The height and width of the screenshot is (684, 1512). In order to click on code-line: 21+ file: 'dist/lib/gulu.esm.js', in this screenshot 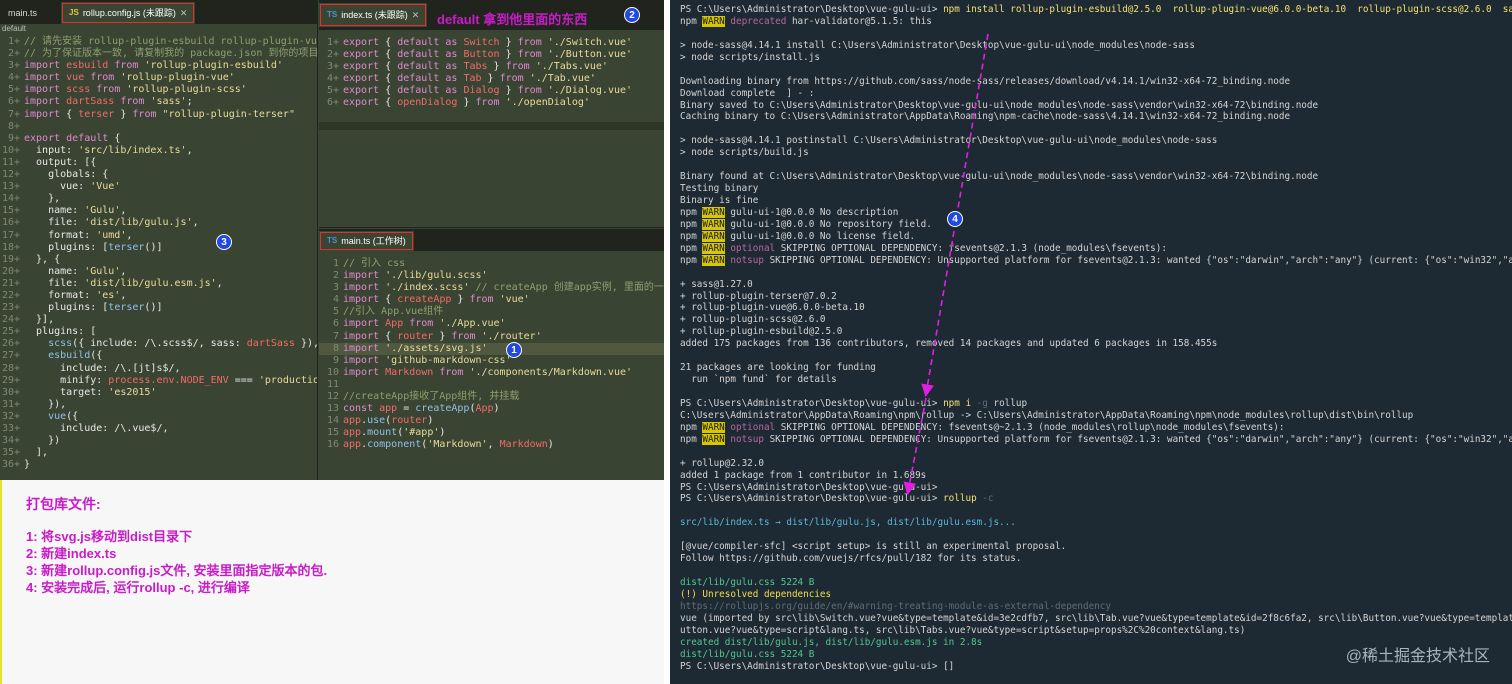, I will do `click(158, 284)`.